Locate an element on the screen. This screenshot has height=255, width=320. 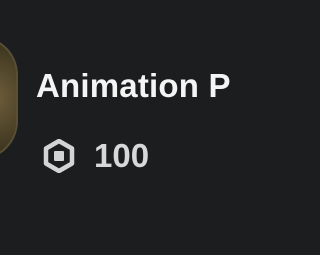
item-name: Animation P is located at coordinates (133, 86).